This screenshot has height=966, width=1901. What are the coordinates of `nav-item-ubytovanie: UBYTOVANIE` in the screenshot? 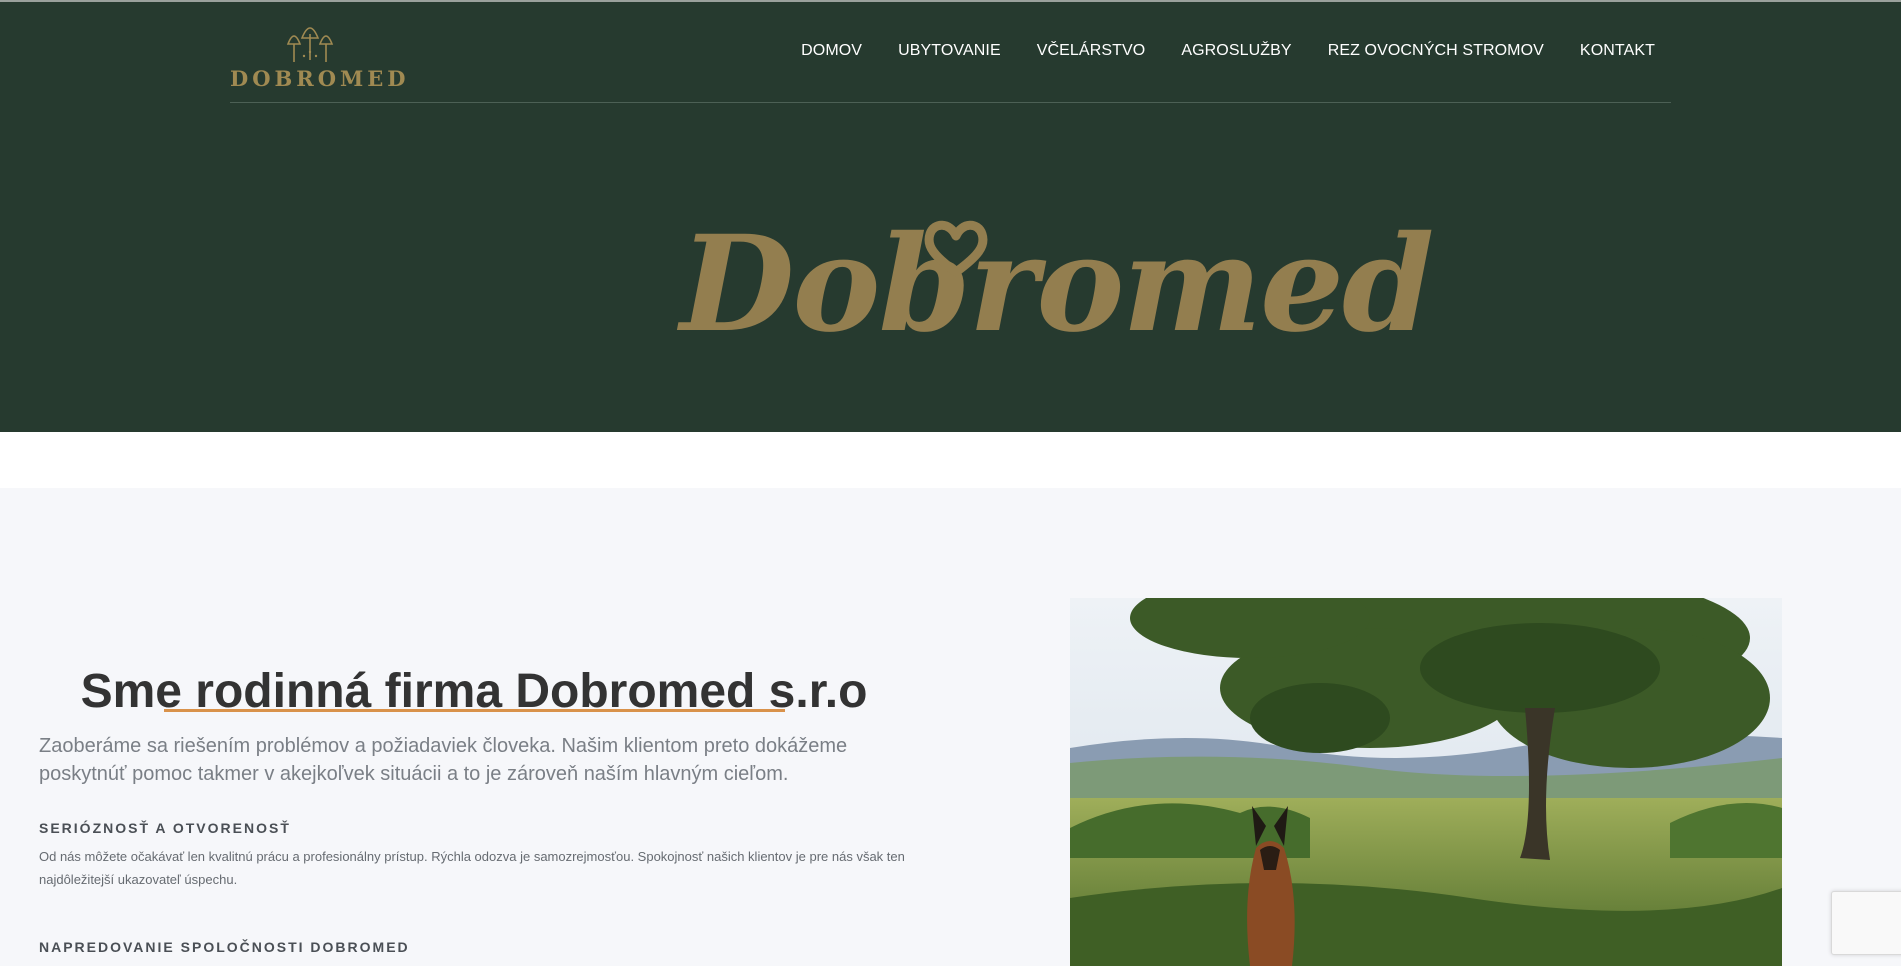 It's located at (949, 51).